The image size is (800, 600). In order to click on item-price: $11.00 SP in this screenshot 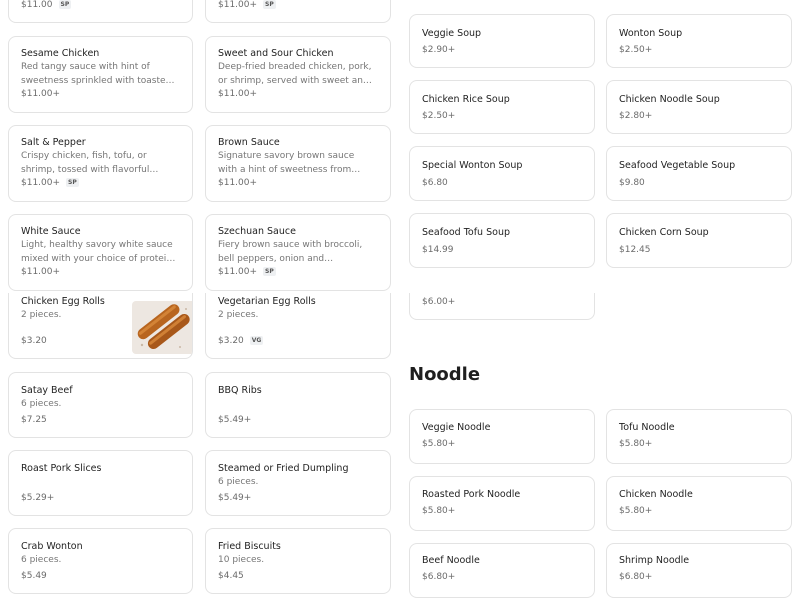, I will do `click(46, 5)`.